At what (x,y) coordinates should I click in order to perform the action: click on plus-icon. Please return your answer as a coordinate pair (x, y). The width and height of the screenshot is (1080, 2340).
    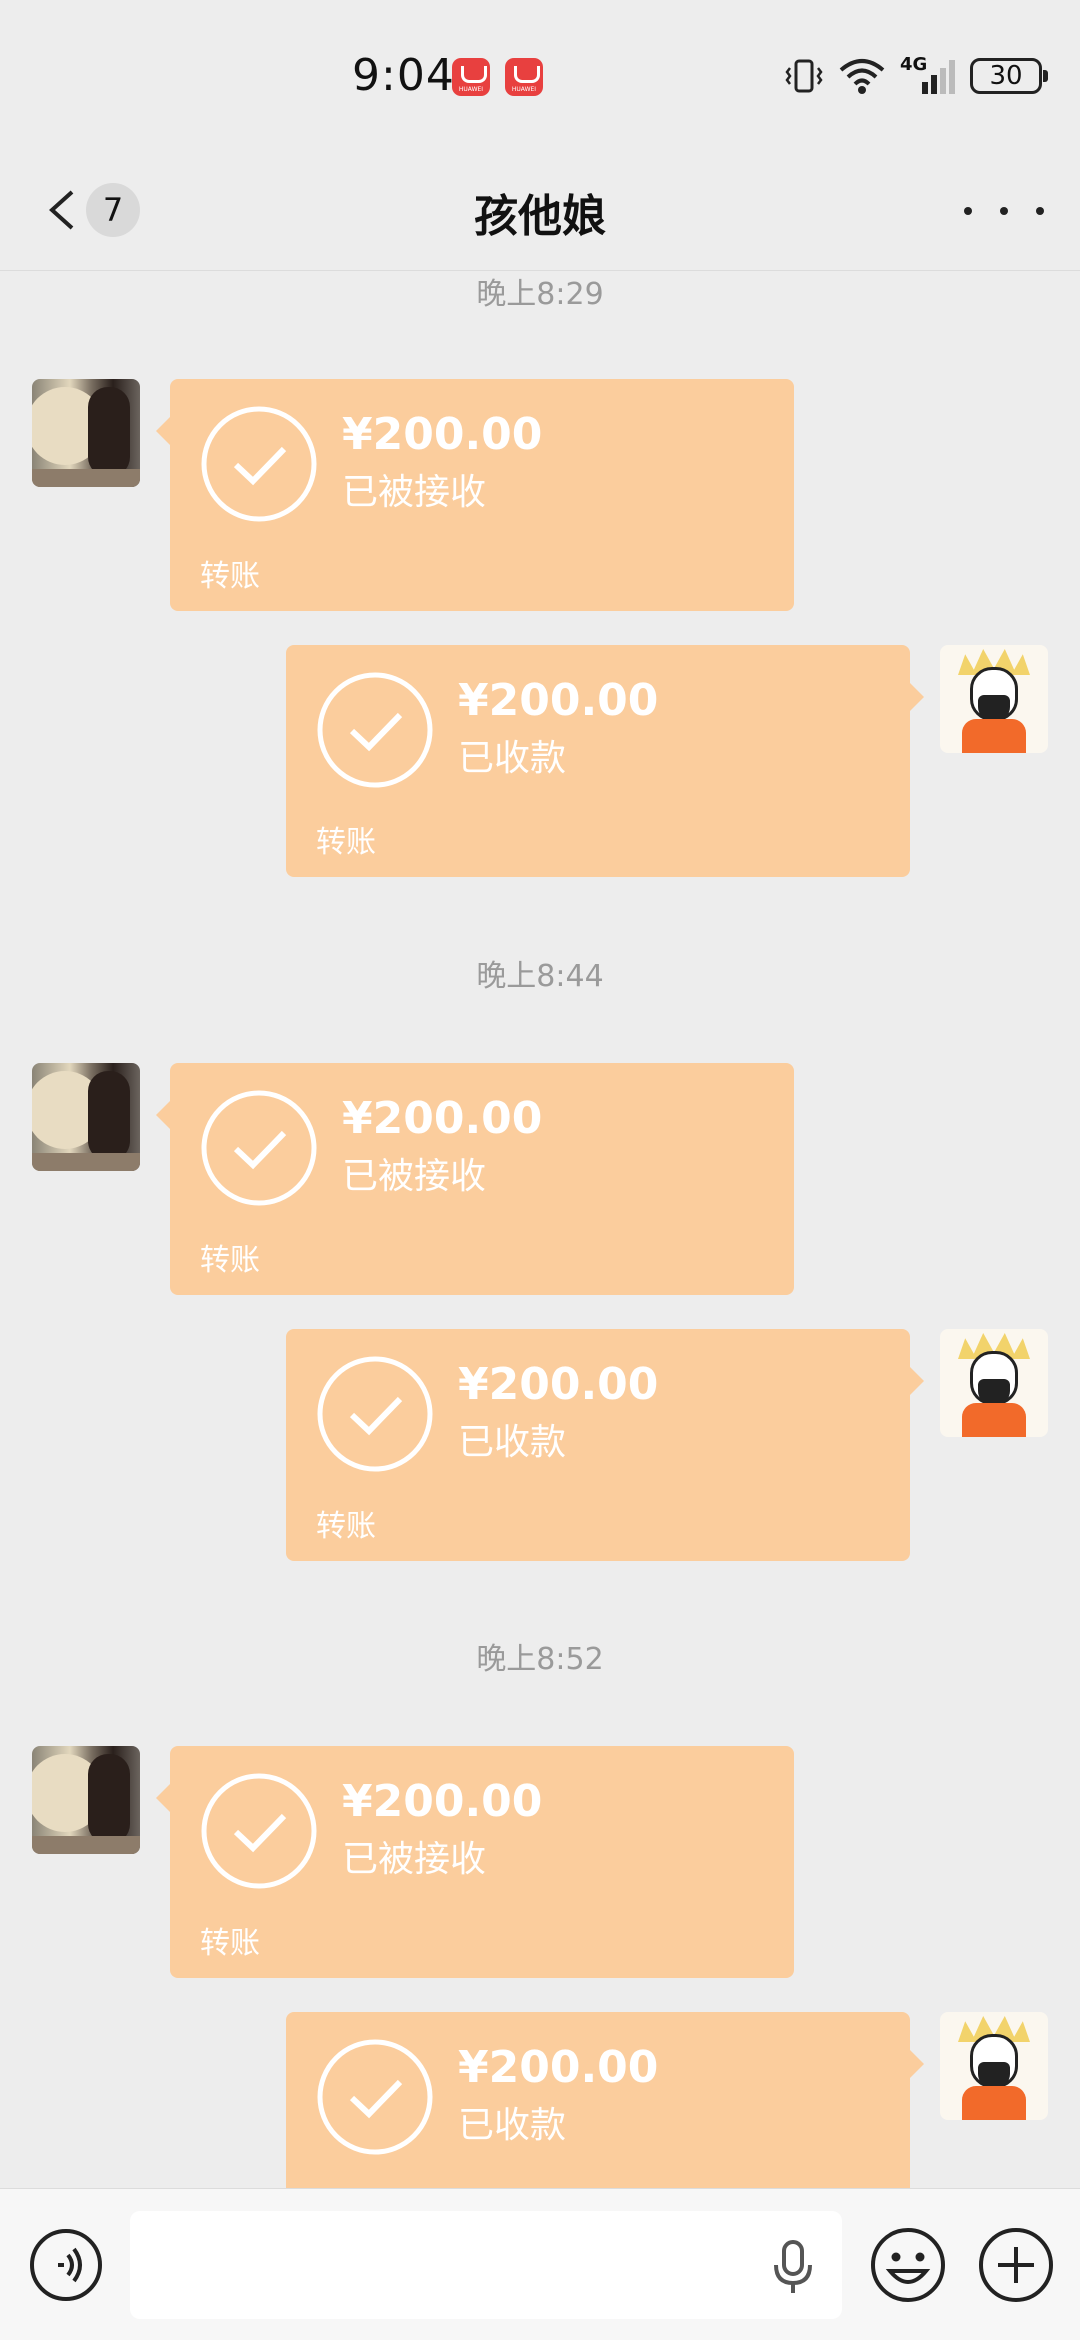
    Looking at the image, I should click on (1016, 2265).